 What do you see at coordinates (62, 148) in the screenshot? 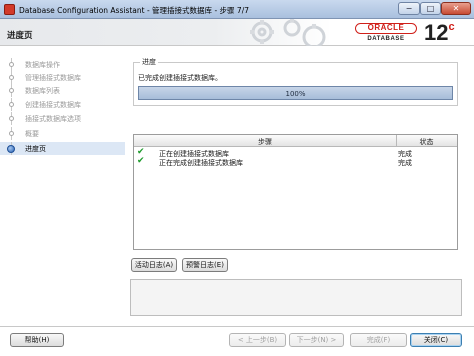
I see `sidebar-item-progress-page: 进度页` at bounding box center [62, 148].